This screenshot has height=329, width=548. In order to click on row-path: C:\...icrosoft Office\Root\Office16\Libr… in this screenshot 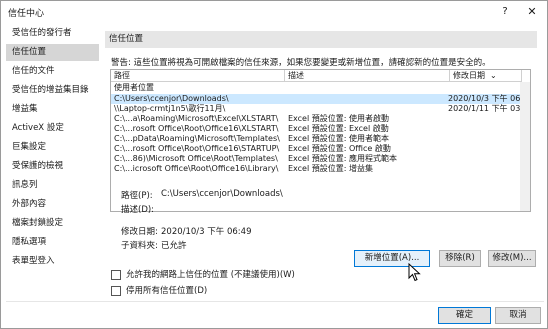, I will do `click(196, 168)`.